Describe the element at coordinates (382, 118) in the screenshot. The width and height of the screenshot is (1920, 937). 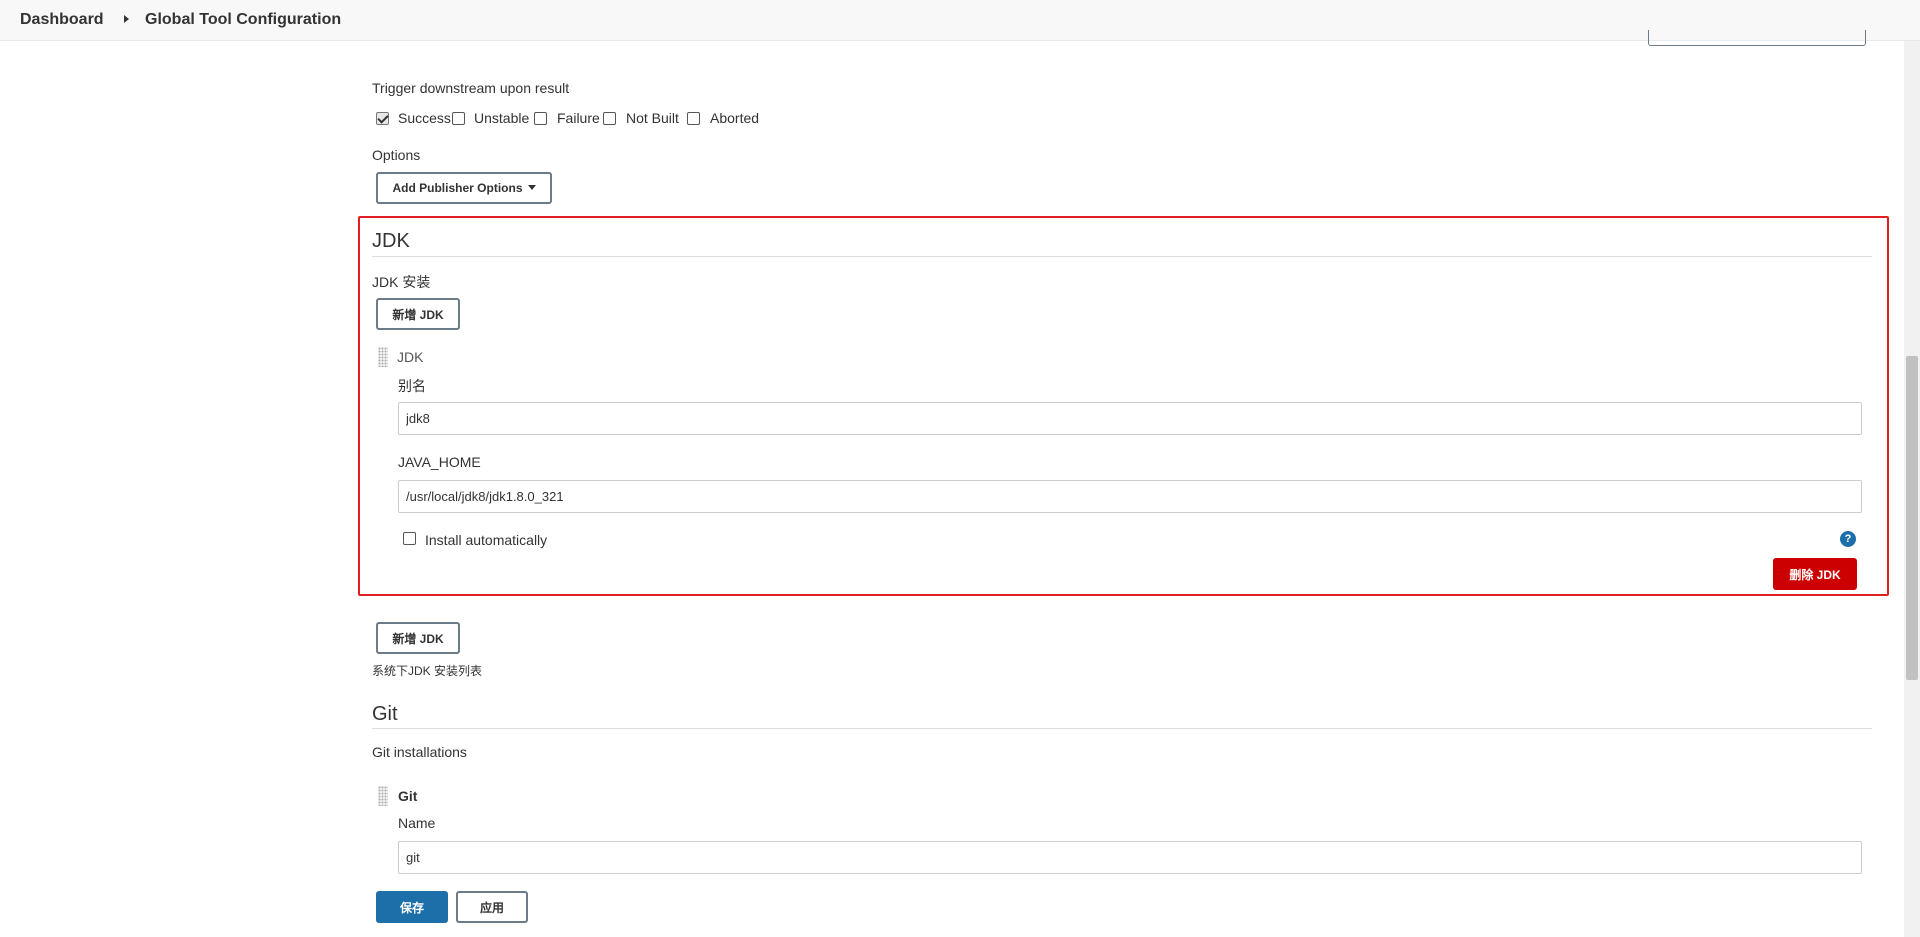
I see `checkbox-success` at that location.